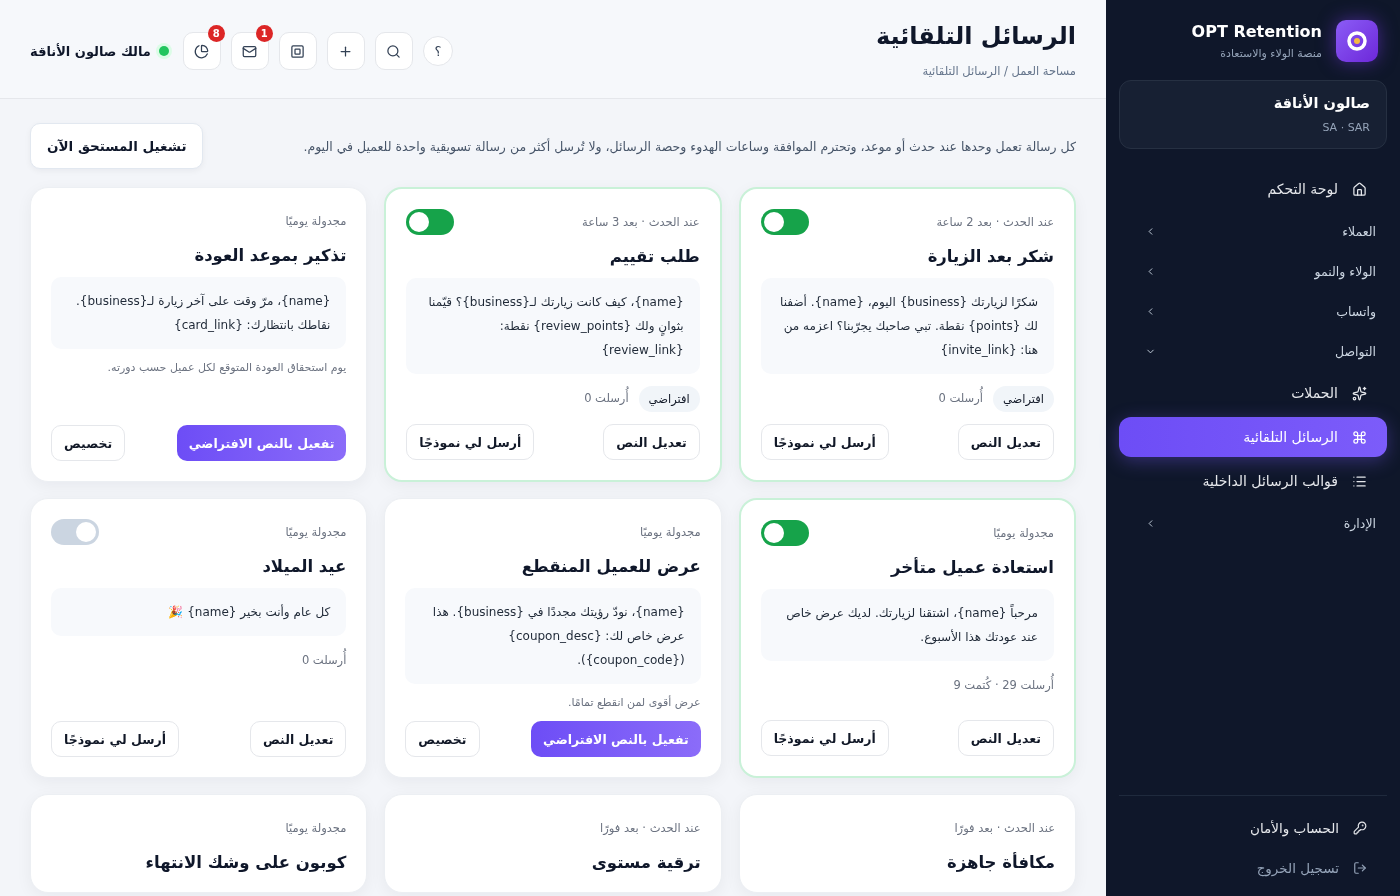 The height and width of the screenshot is (896, 1400). Describe the element at coordinates (645, 862) in the screenshot. I see `card-title: ترقية مستوى` at that location.